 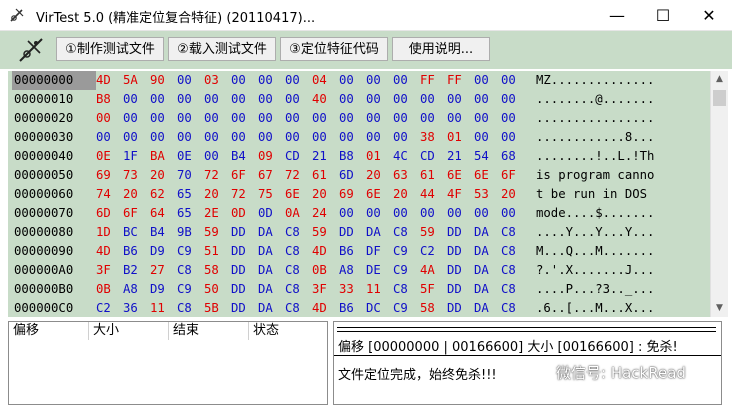 I want to click on hex-byte: 64, so click(x=163, y=213).